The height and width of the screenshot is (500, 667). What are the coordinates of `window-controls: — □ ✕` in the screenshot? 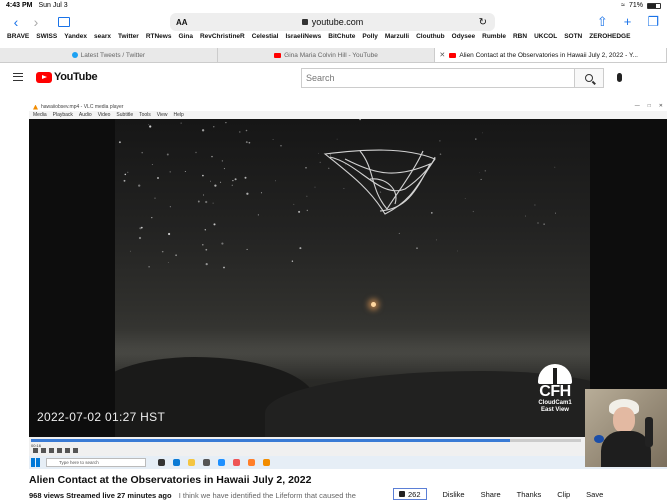 It's located at (649, 106).